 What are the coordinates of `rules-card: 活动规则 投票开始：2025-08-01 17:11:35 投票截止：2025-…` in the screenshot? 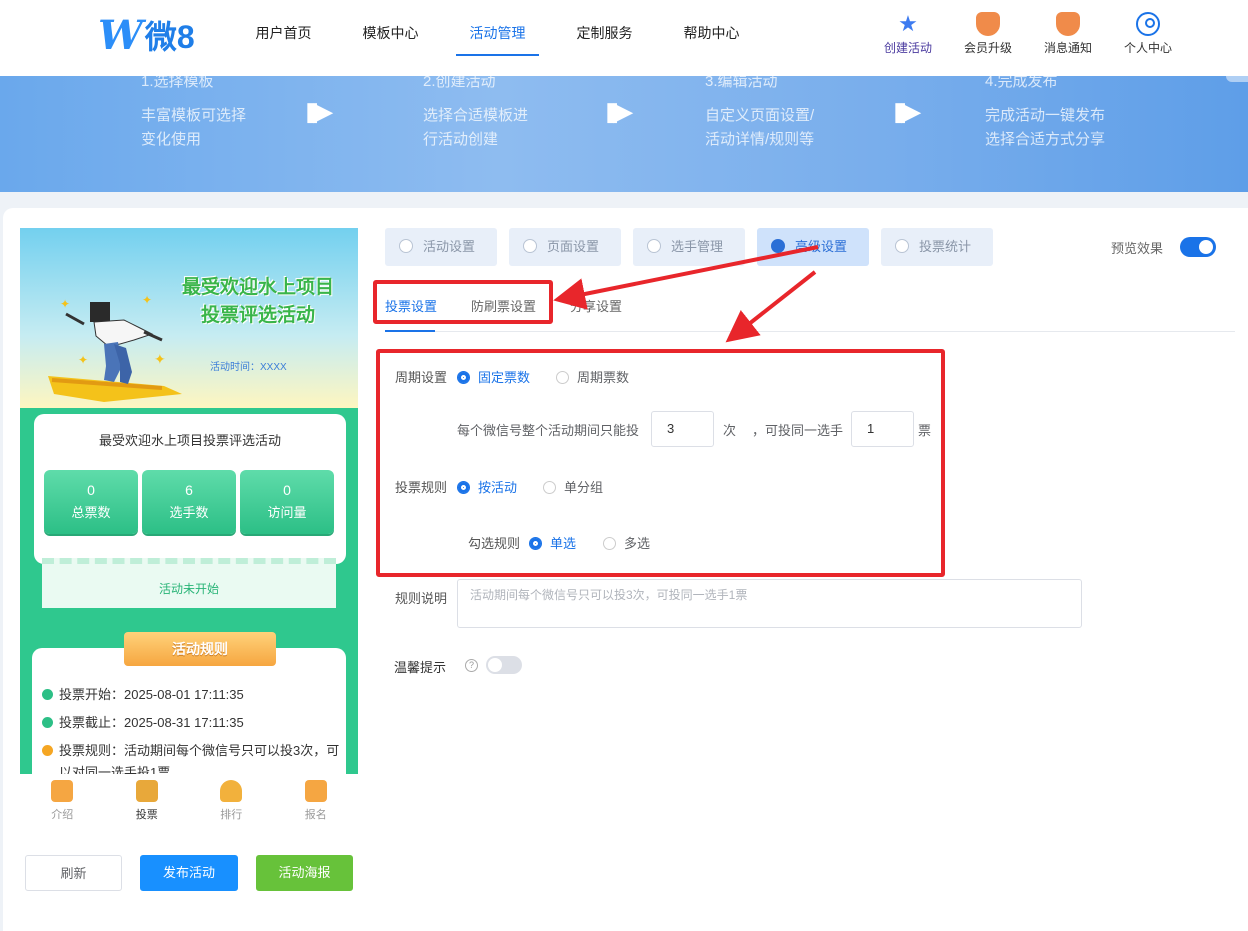 It's located at (189, 703).